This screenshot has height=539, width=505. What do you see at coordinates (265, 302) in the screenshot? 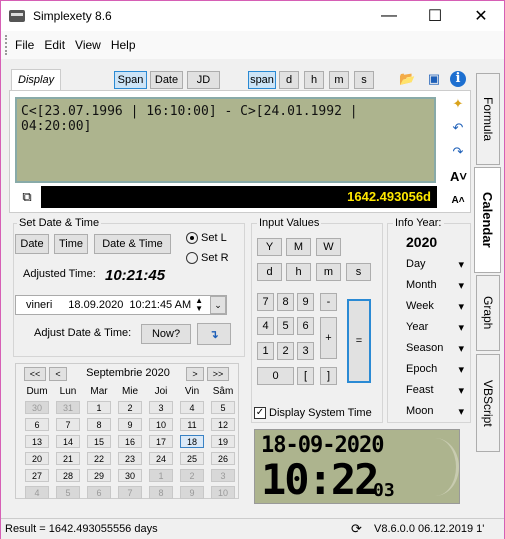
I see `key-7: 7` at bounding box center [265, 302].